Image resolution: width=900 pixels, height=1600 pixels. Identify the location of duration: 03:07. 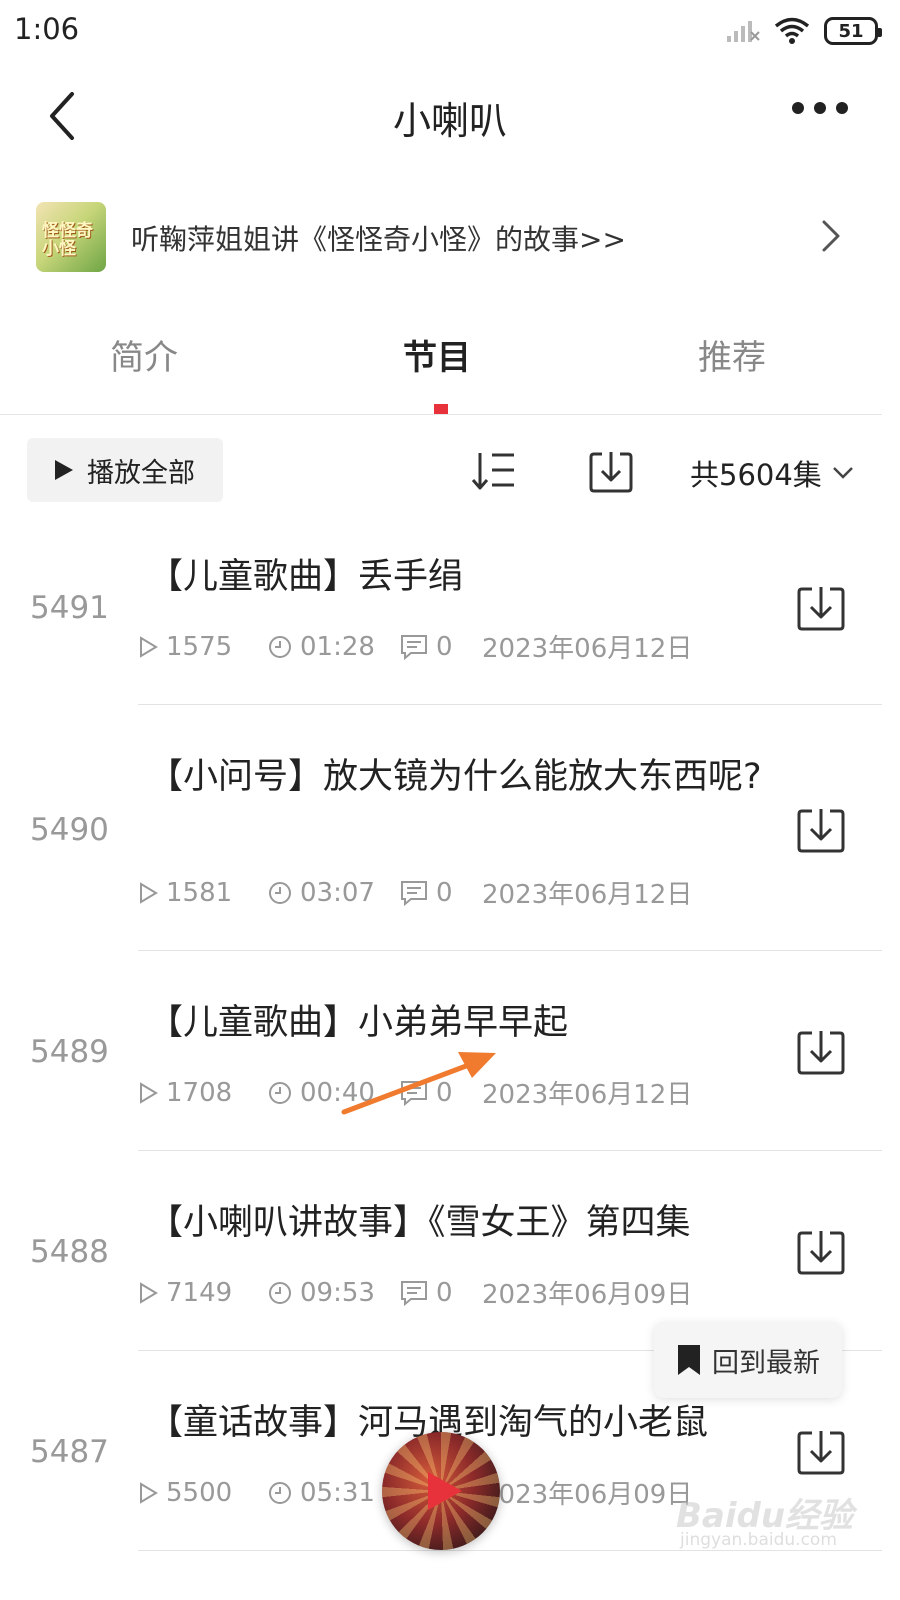
(334, 893).